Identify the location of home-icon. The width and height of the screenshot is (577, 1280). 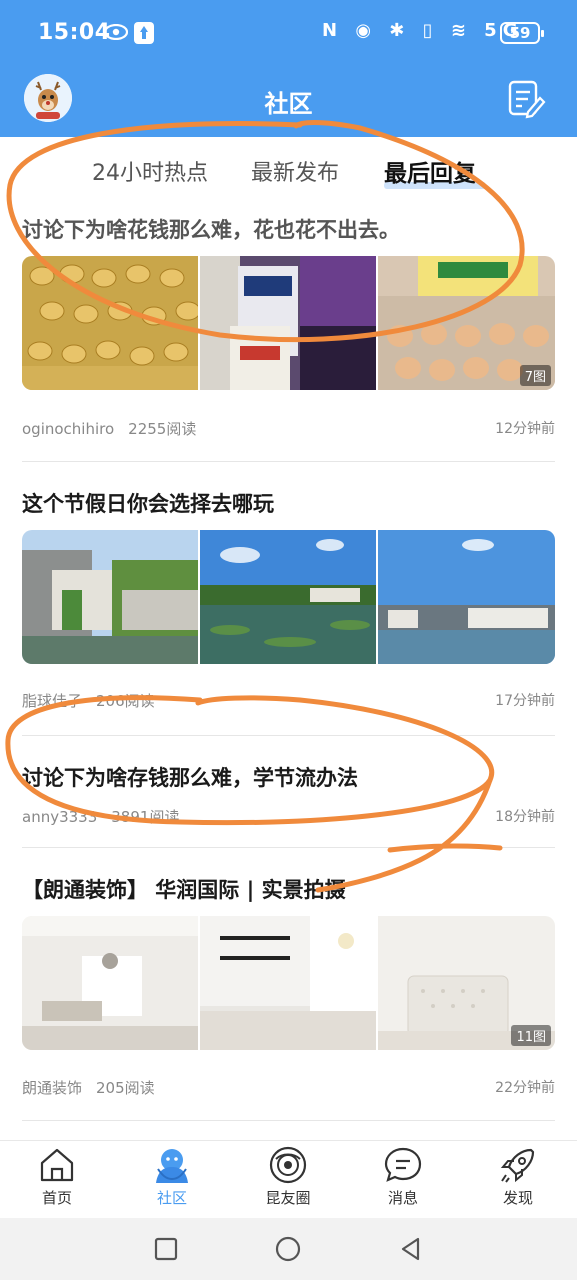
(57, 1165).